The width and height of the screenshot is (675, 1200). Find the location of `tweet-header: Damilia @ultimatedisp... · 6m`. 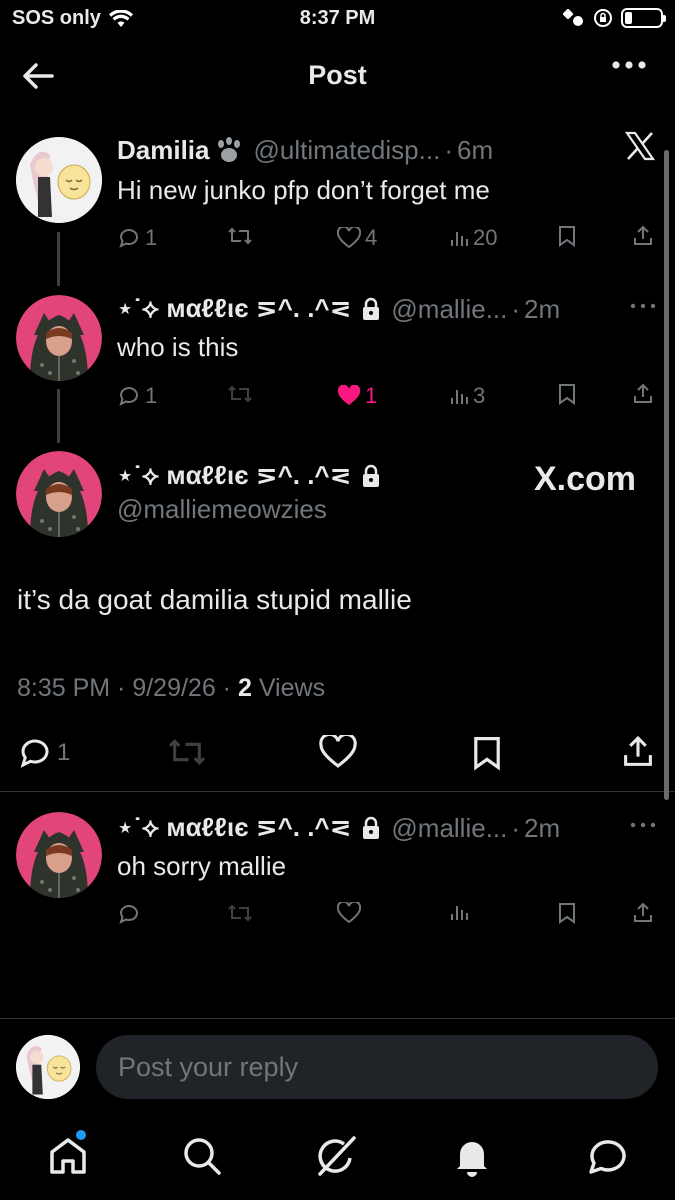

tweet-header: Damilia @ultimatedisp... · 6m is located at coordinates (305, 150).